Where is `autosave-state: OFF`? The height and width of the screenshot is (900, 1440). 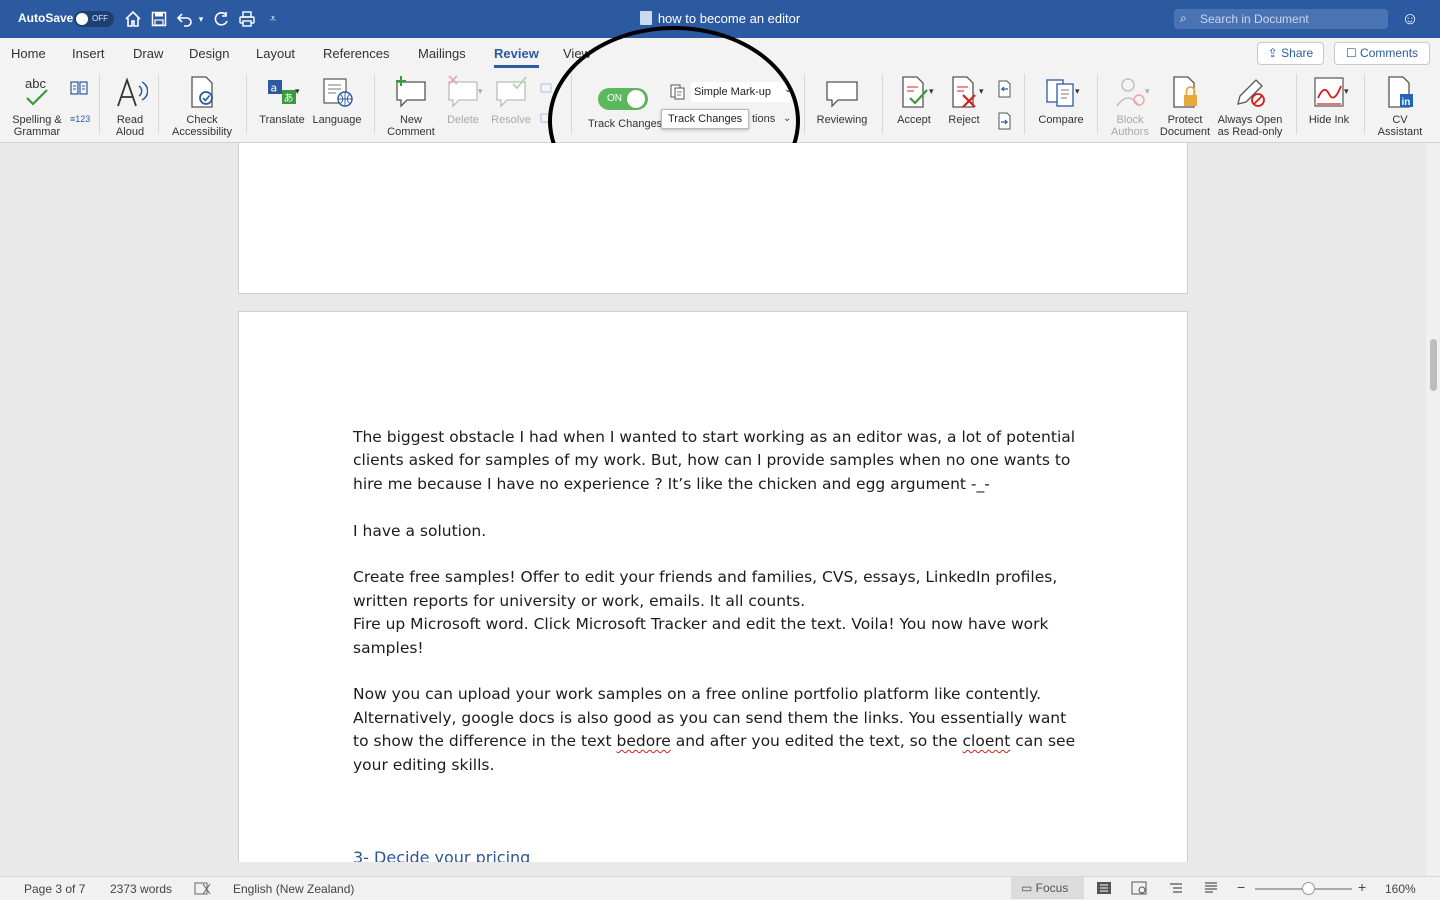 autosave-state: OFF is located at coordinates (100, 18).